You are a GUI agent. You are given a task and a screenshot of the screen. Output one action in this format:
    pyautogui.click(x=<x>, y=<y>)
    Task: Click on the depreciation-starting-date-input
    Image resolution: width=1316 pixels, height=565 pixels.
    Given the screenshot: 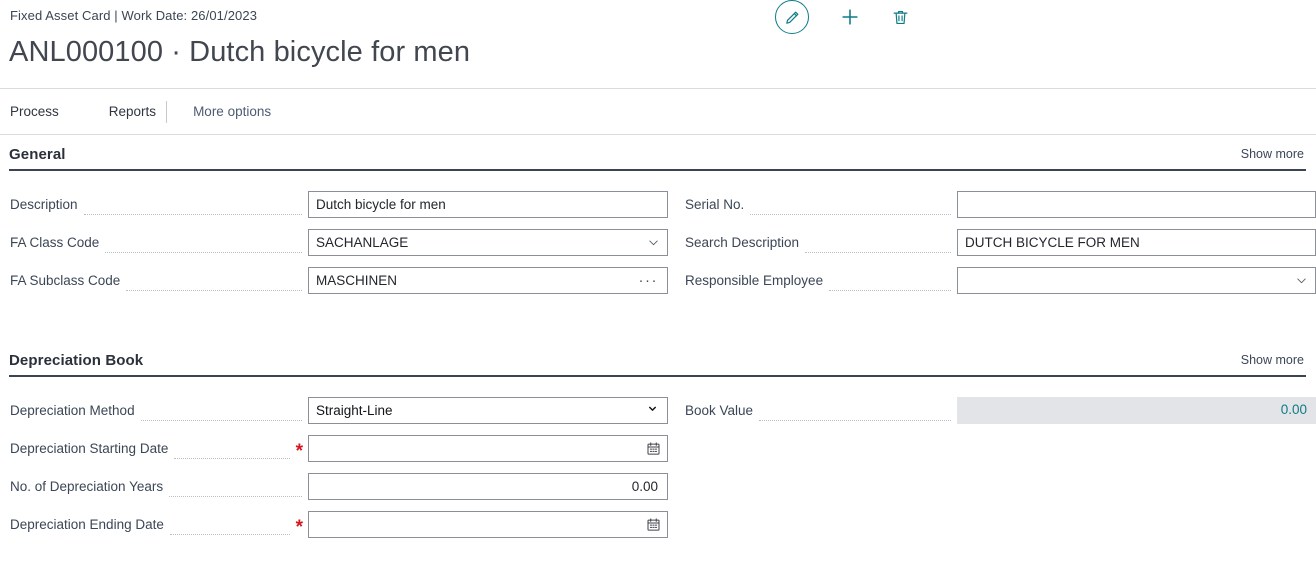 What is the action you would take?
    pyautogui.click(x=488, y=448)
    